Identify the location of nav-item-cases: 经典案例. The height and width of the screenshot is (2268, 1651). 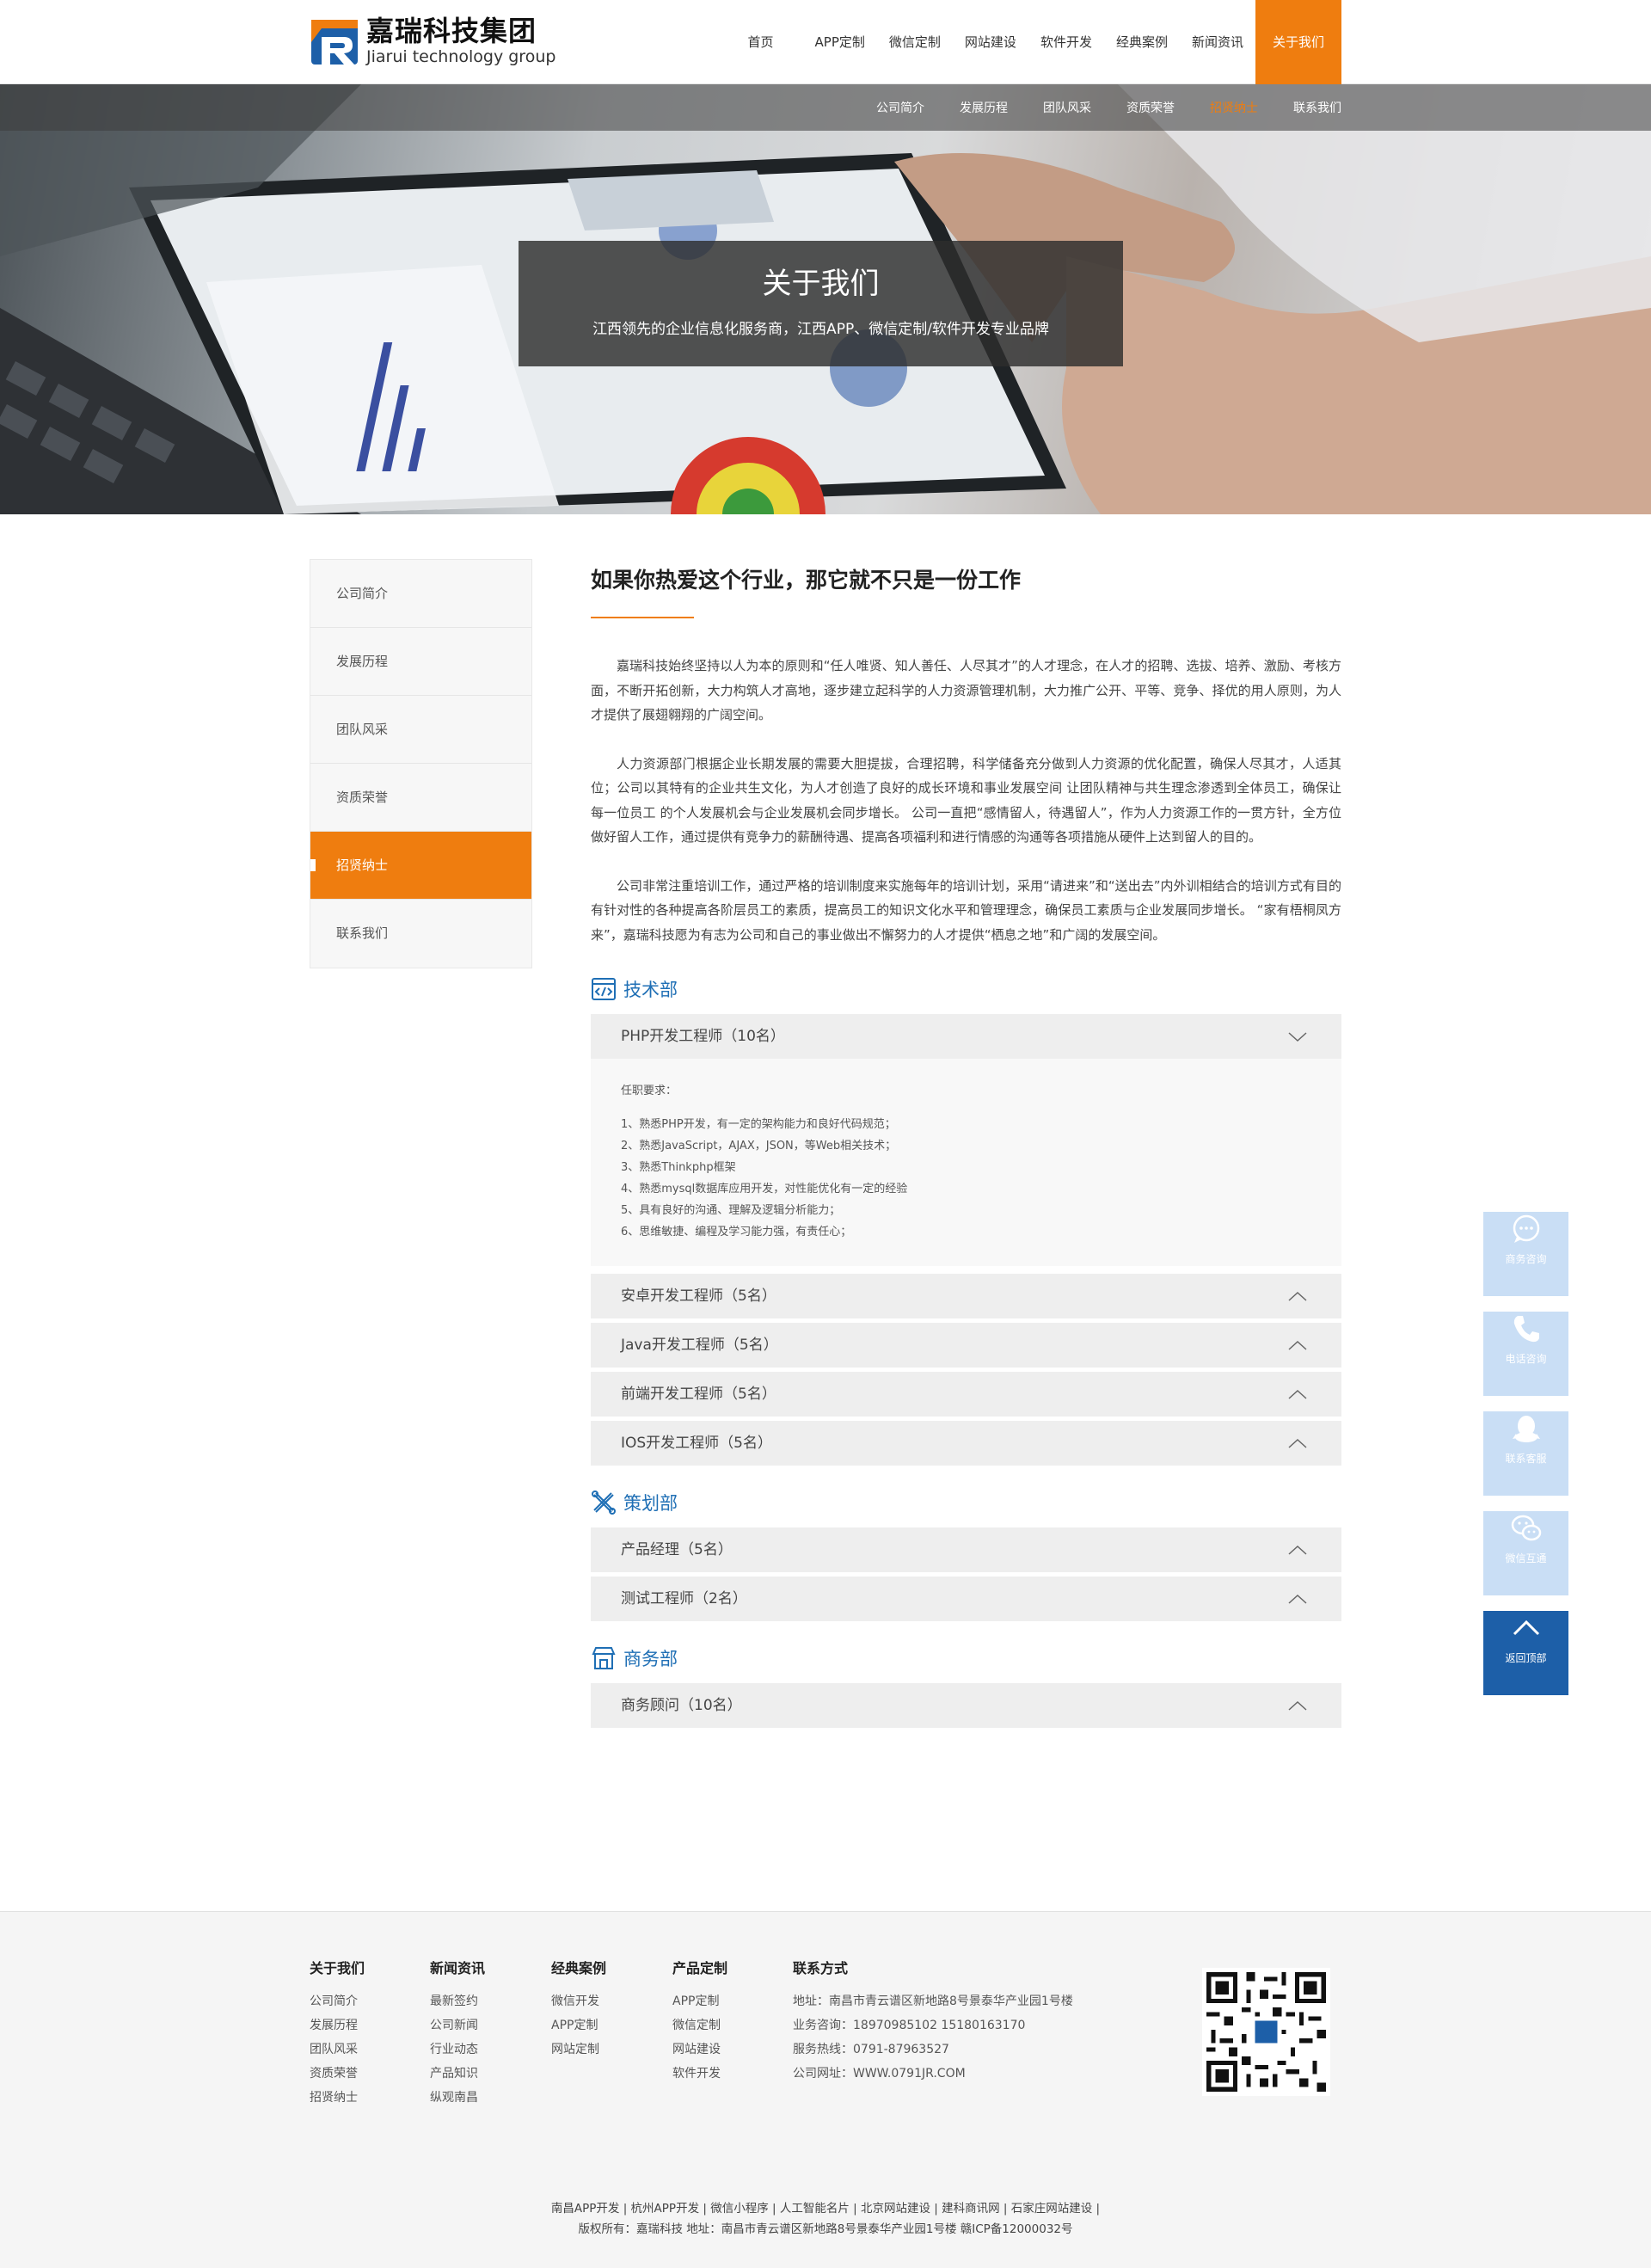
(1142, 42).